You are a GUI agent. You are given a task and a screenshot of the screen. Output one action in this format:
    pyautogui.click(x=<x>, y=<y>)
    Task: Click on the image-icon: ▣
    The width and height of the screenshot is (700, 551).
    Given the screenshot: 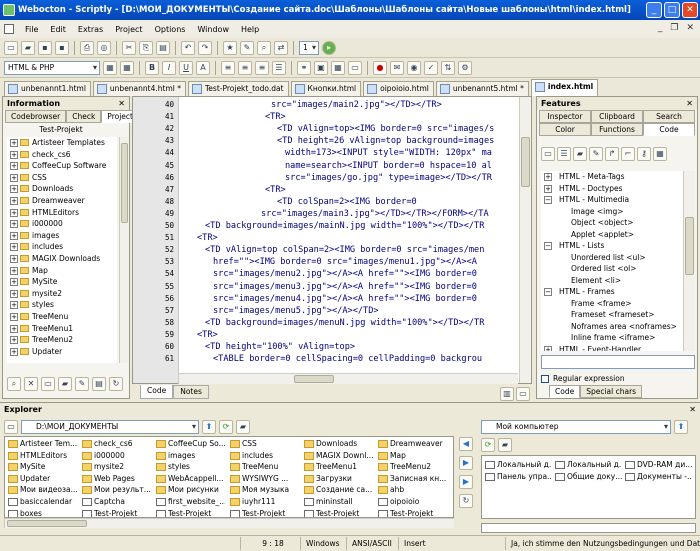 What is the action you would take?
    pyautogui.click(x=321, y=67)
    